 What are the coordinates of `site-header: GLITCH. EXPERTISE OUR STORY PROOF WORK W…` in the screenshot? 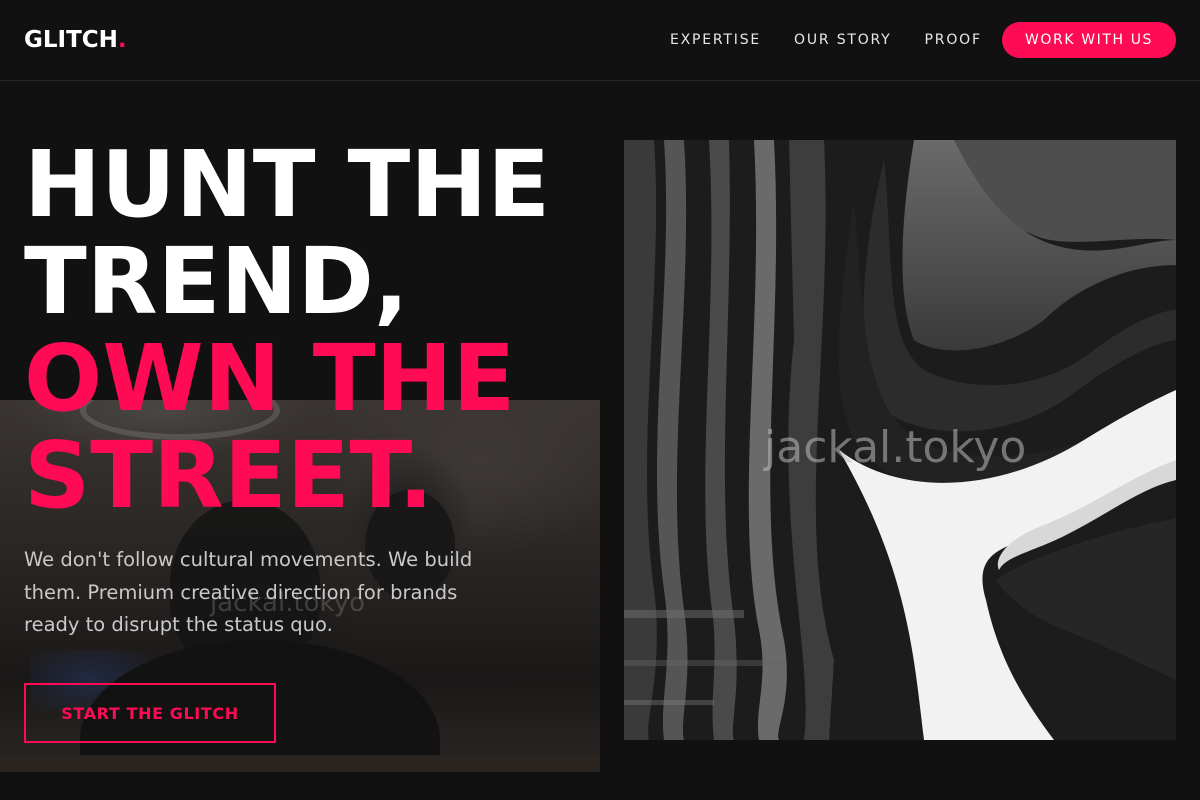 It's located at (600, 40).